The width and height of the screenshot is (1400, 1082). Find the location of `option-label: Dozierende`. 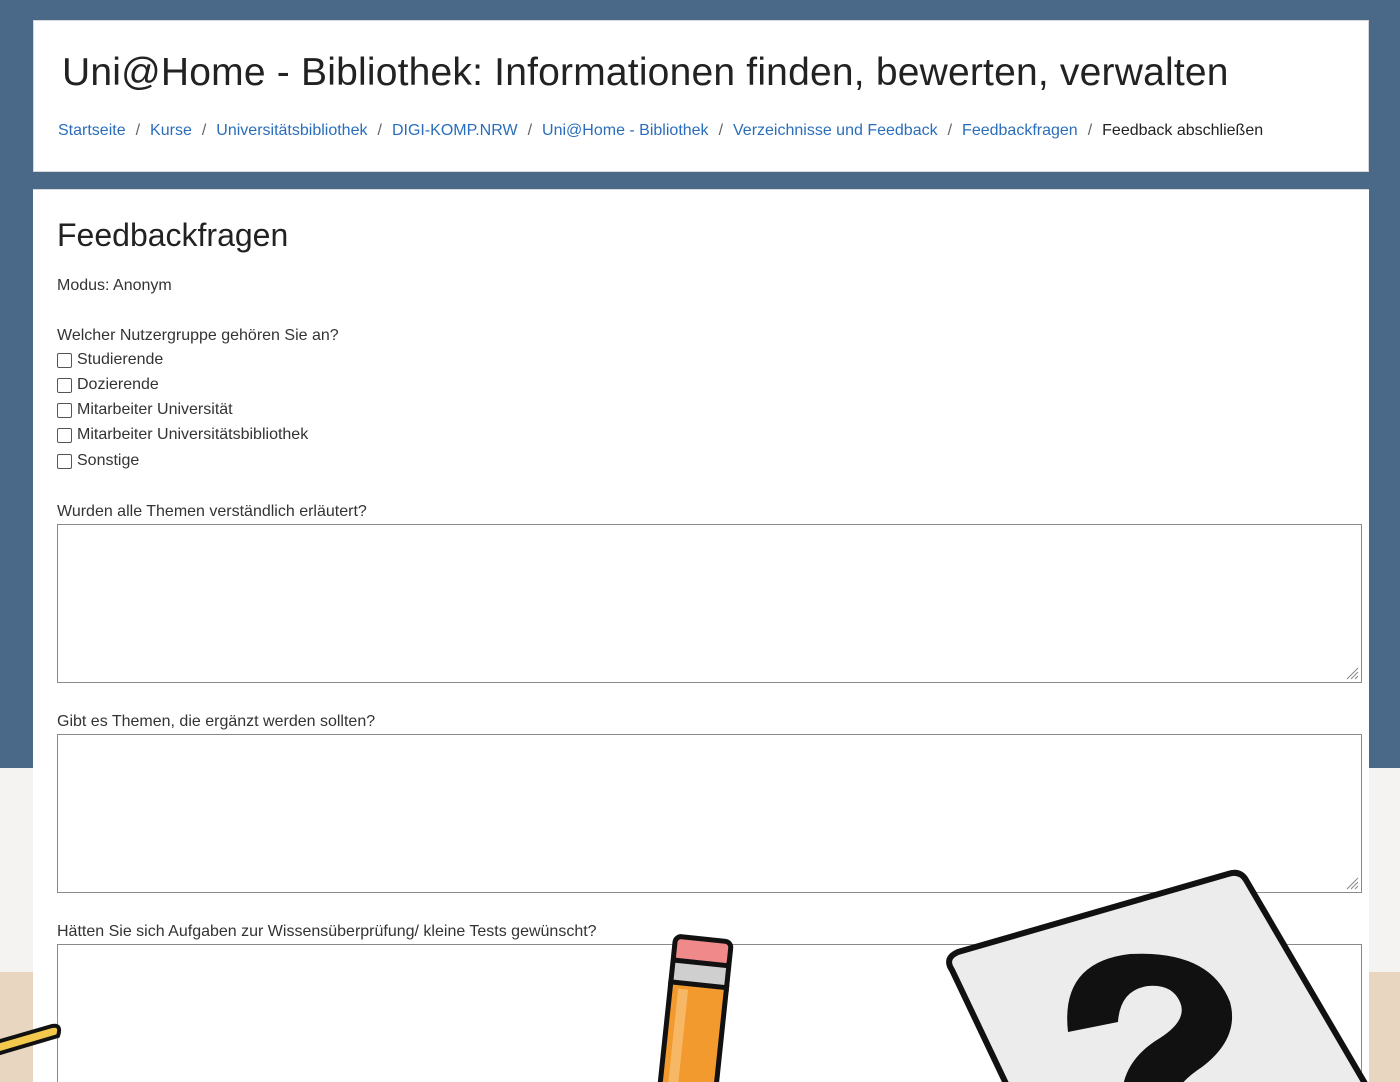

option-label: Dozierende is located at coordinates (118, 384).